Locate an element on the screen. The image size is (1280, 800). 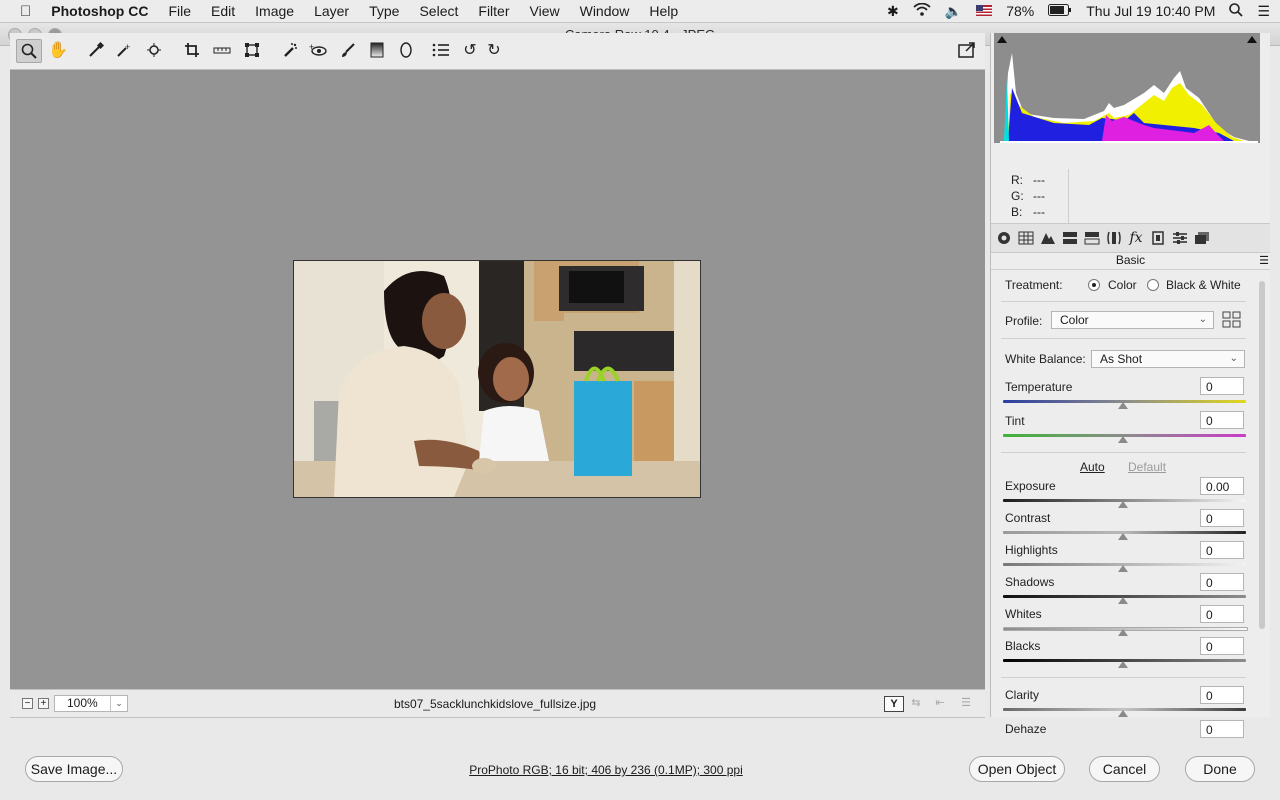
panel-menu-icon: ☰ is located at coordinates (1264, 260).